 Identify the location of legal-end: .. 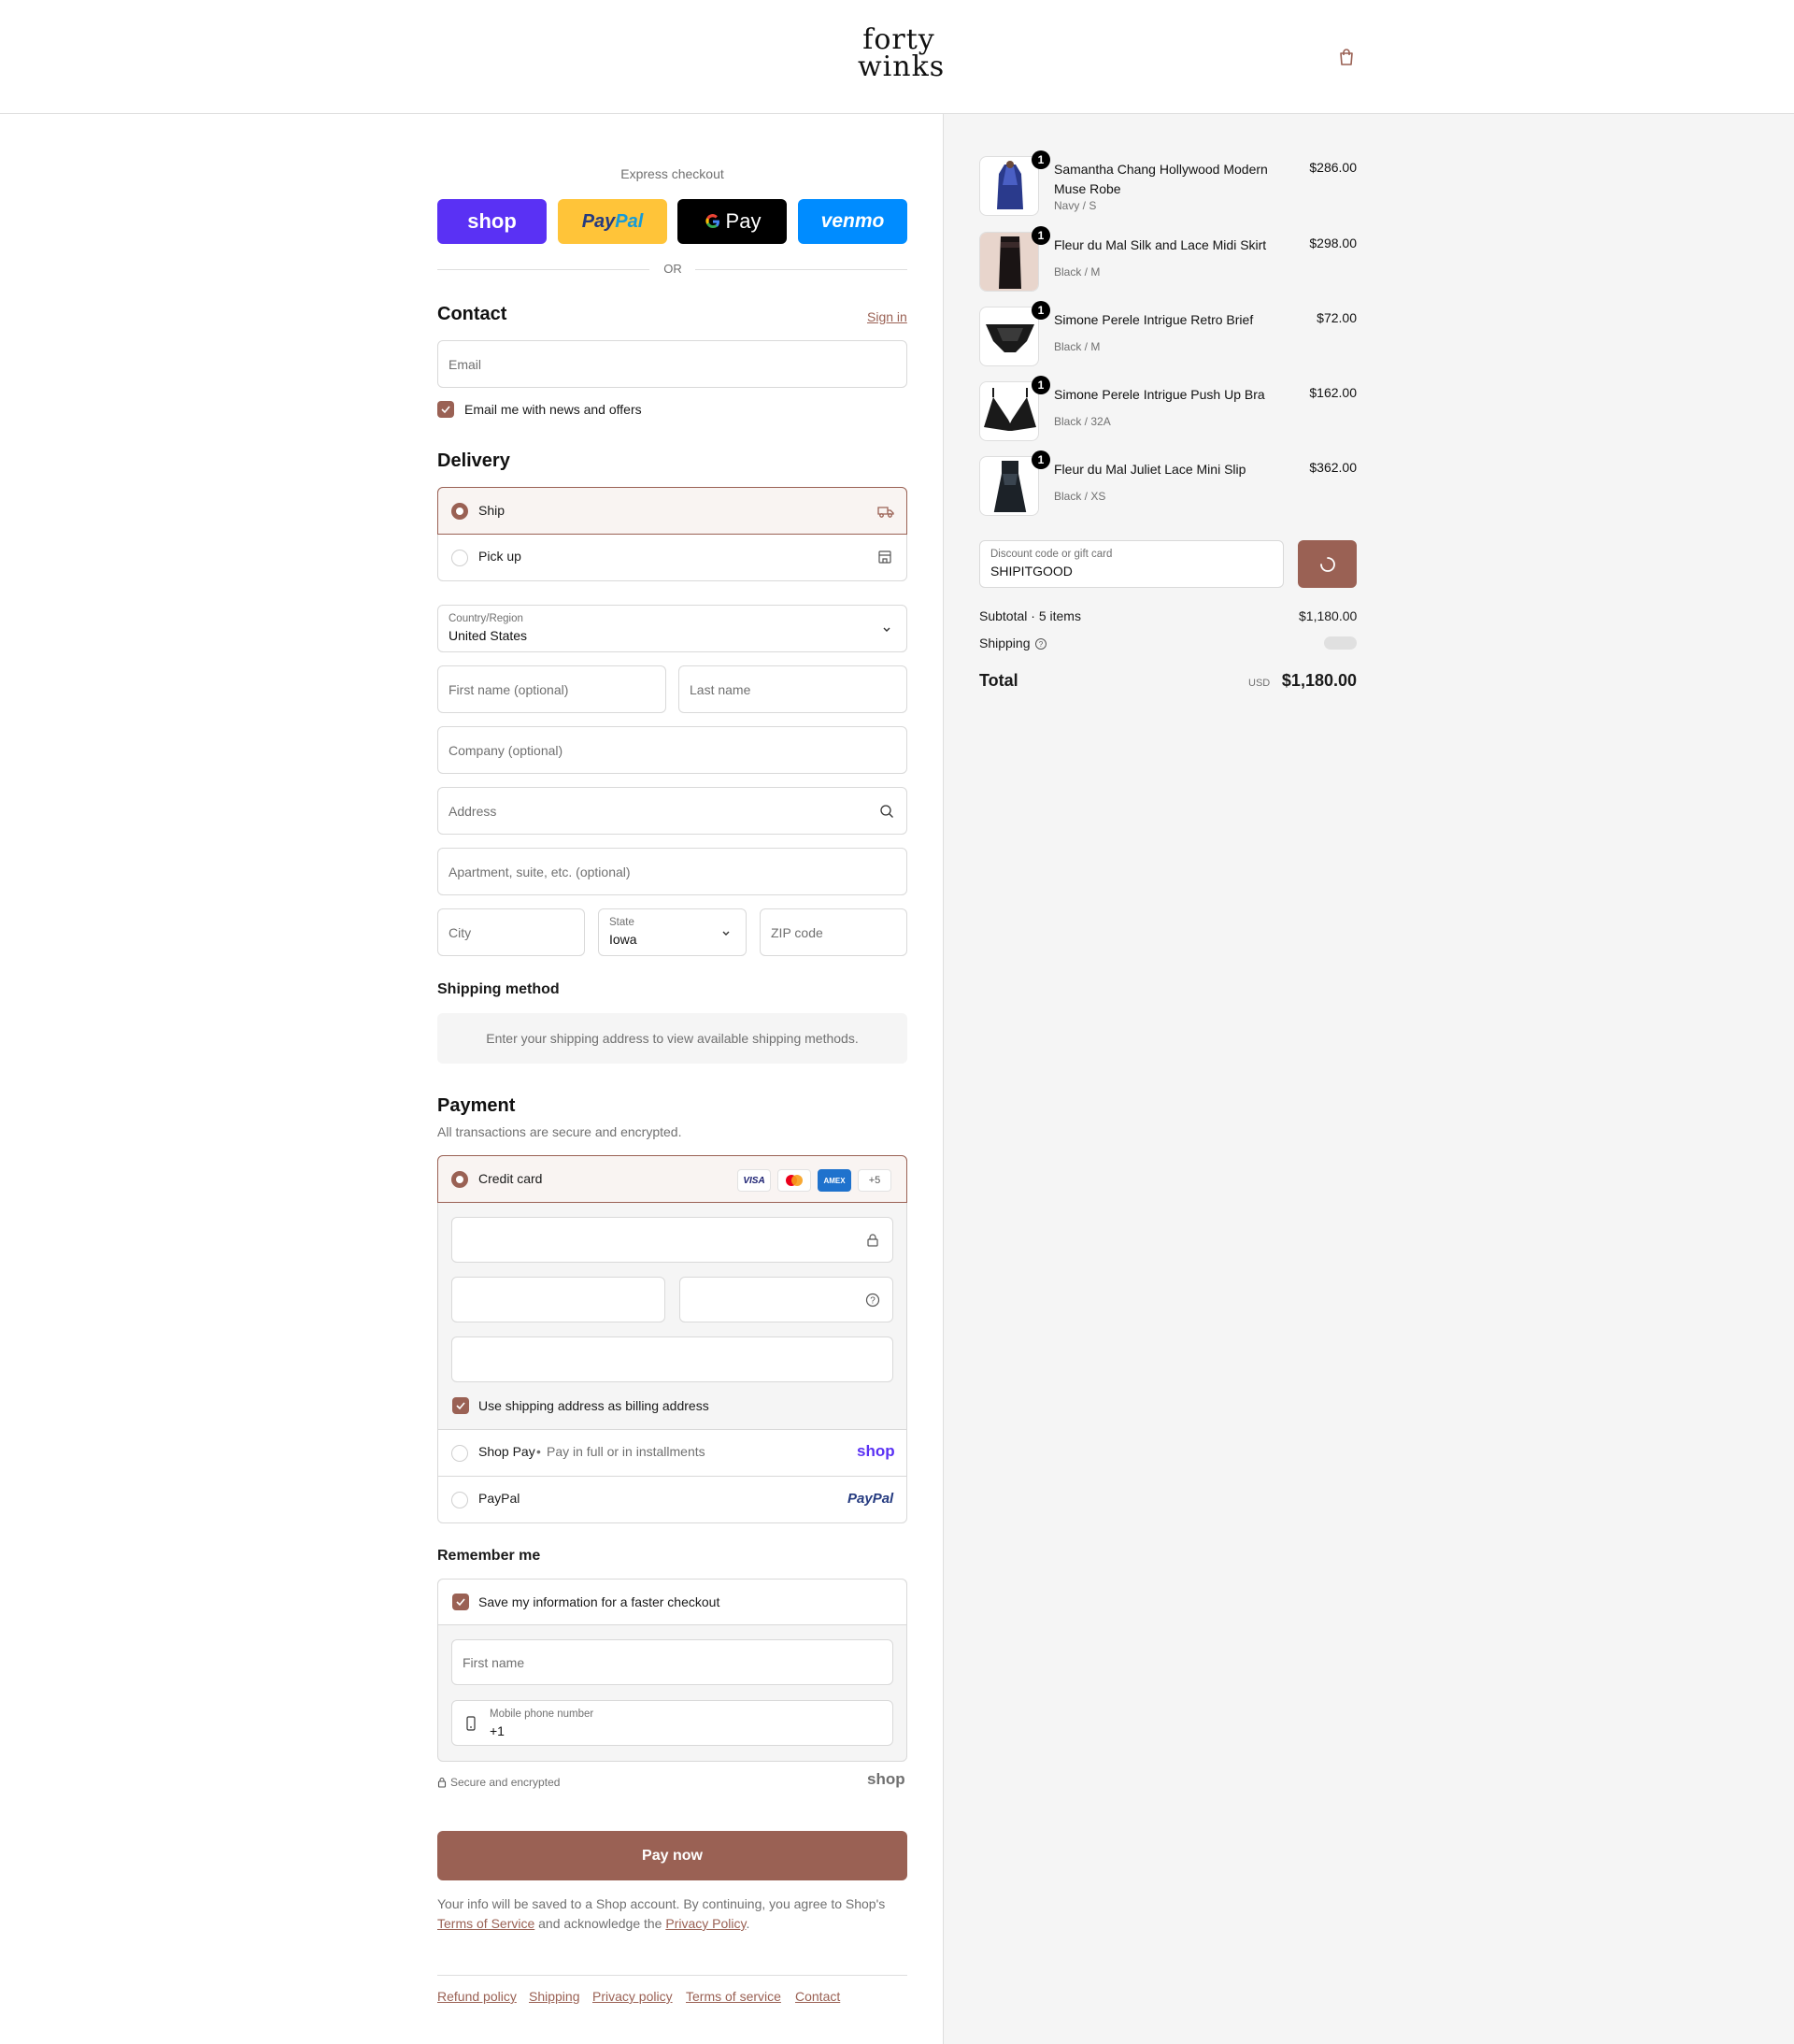
(748, 1923).